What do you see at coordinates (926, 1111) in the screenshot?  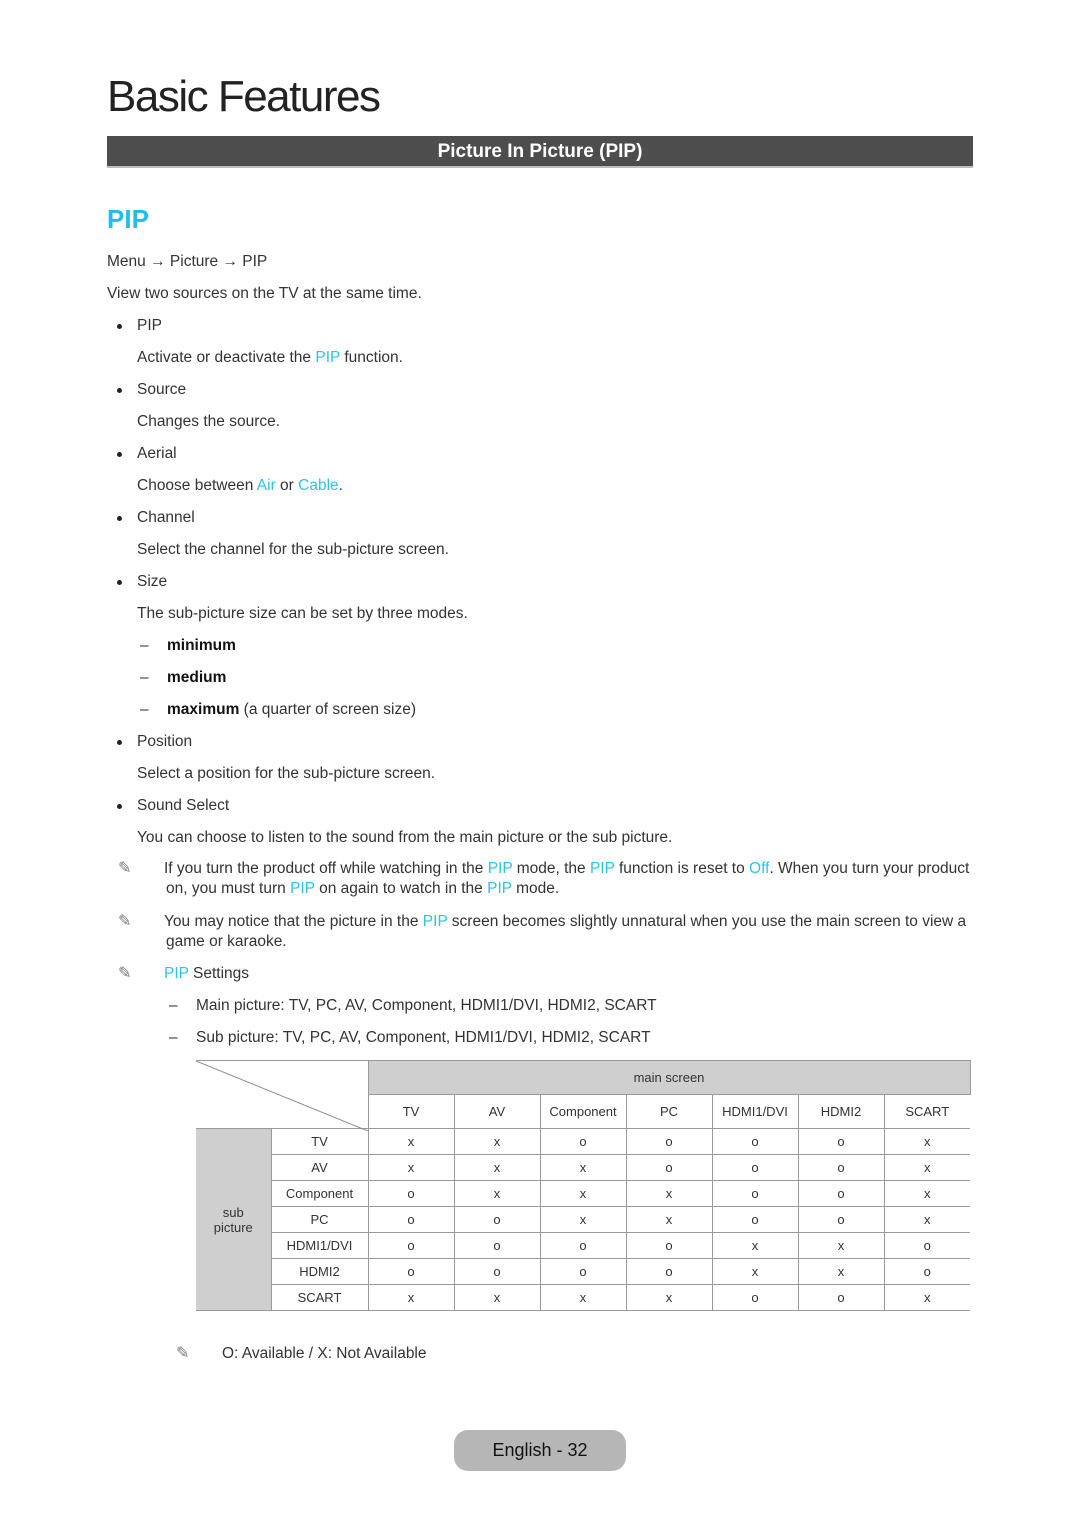 I see `column-header: SCART` at bounding box center [926, 1111].